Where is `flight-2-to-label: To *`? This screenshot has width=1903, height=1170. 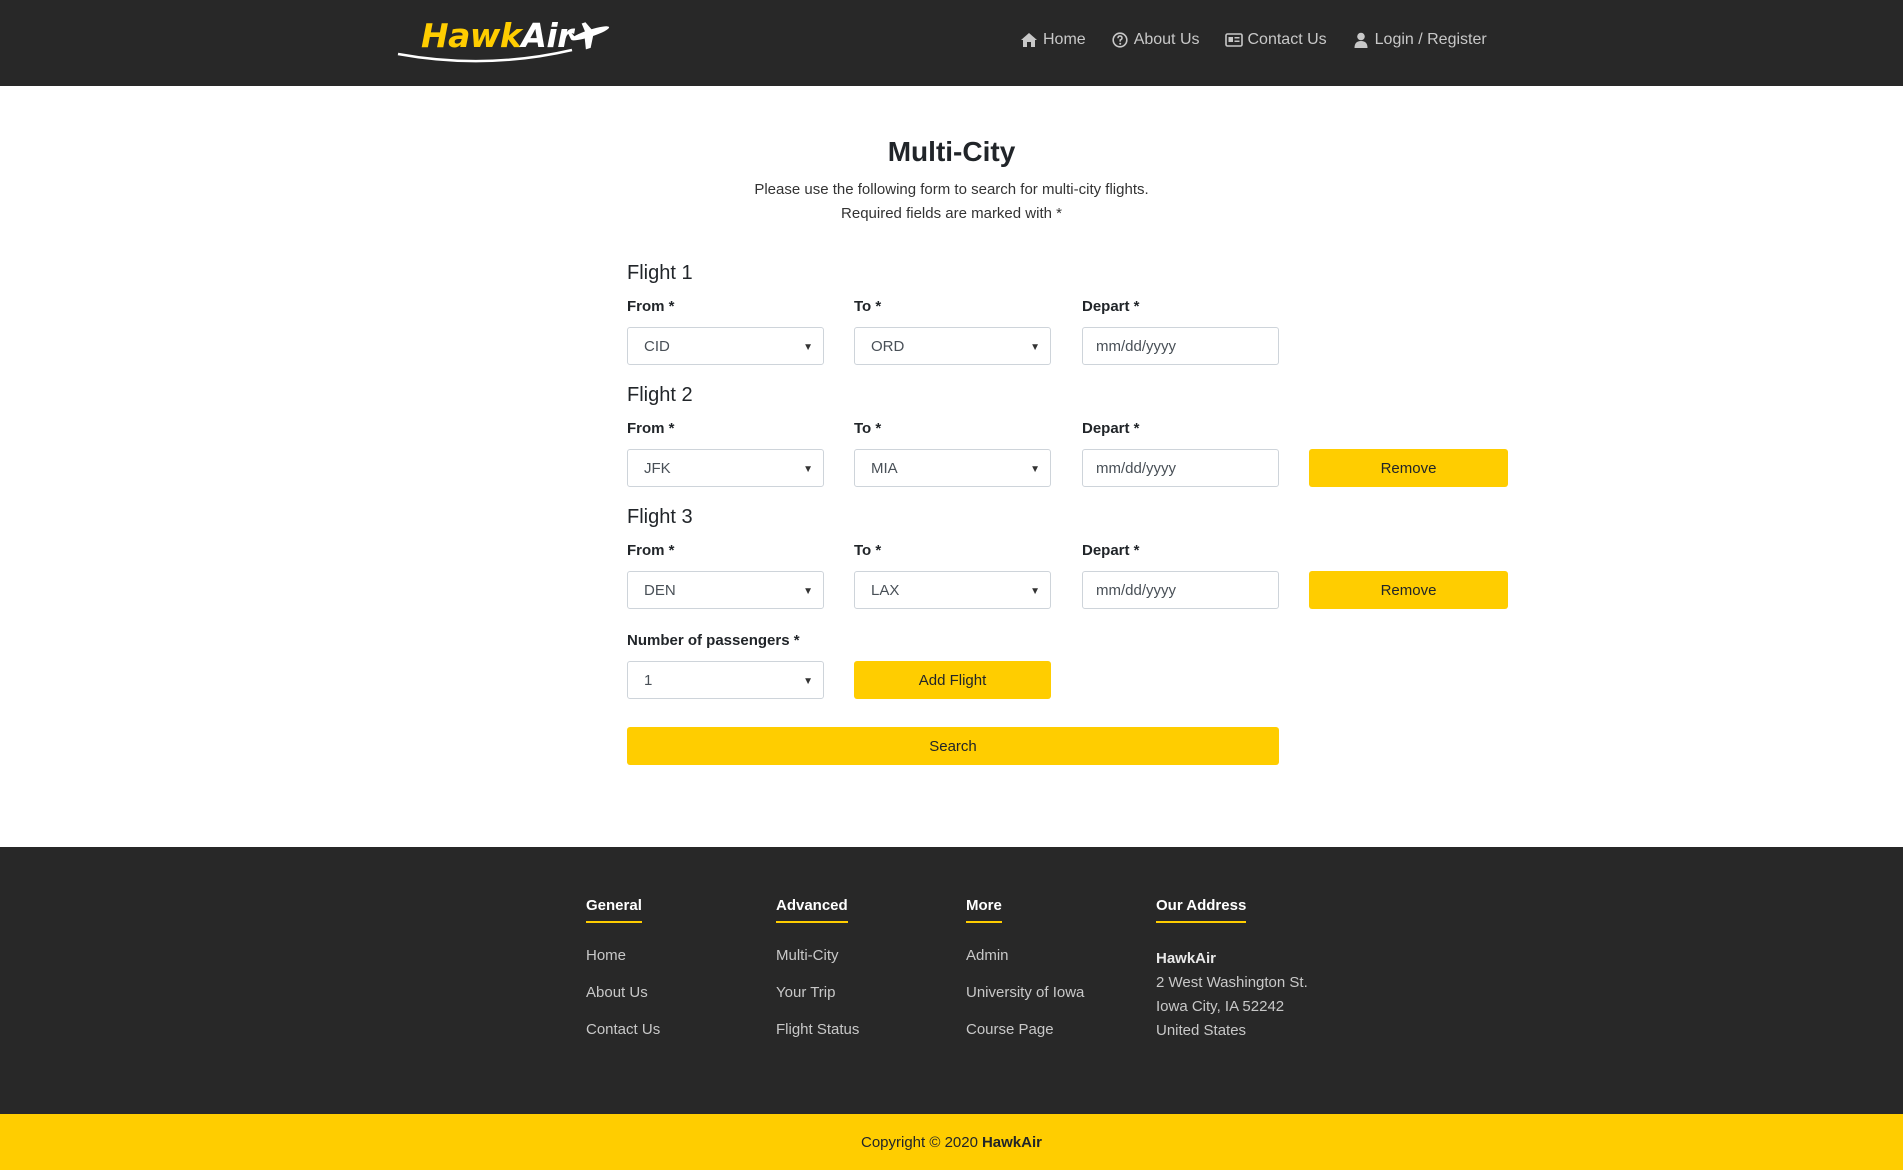
flight-2-to-label: To * is located at coordinates (868, 428).